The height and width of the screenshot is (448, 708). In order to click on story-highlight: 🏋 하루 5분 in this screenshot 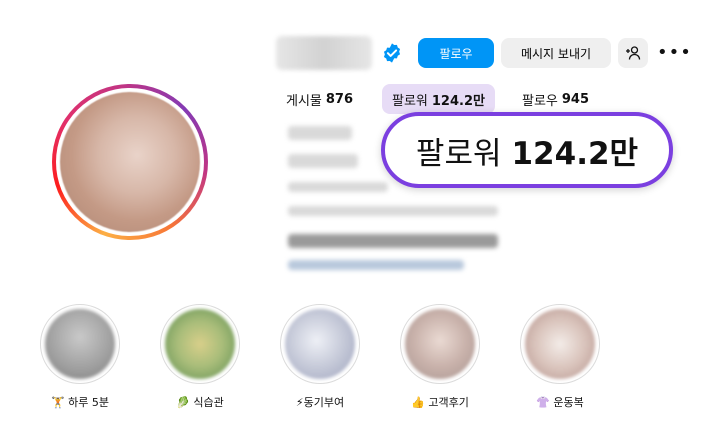, I will do `click(80, 356)`.